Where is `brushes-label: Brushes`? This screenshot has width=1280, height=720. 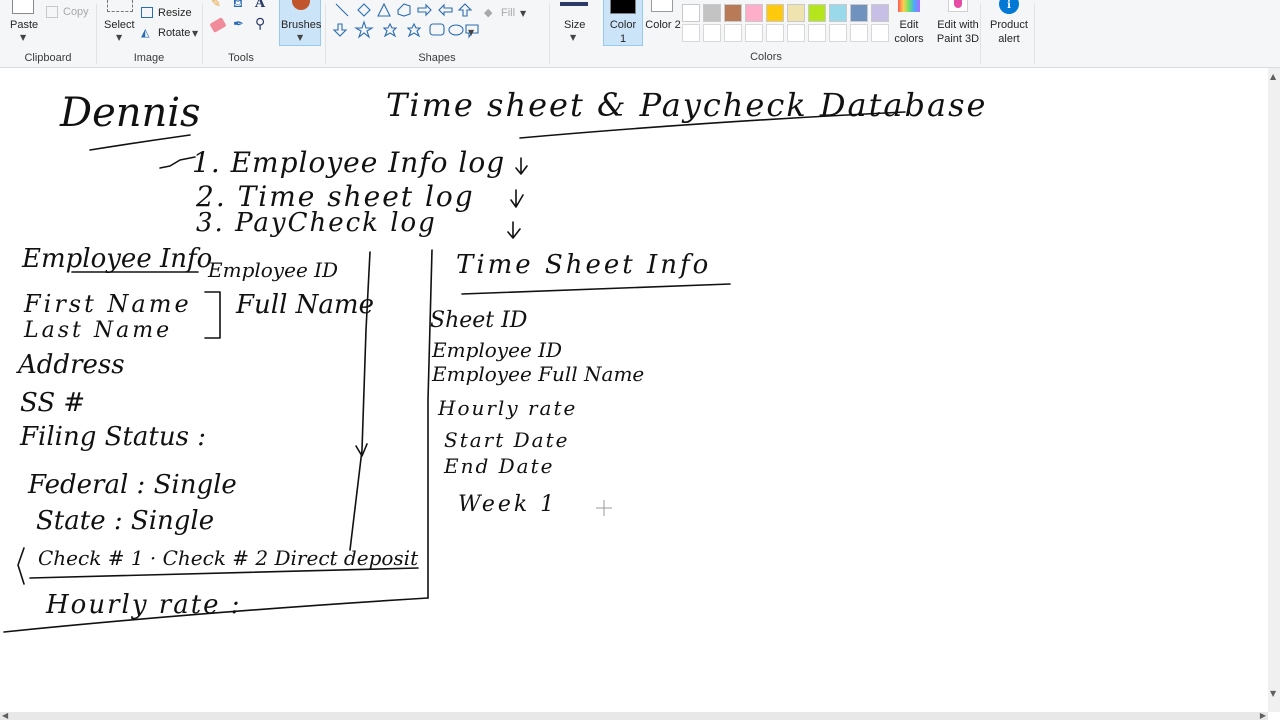
brushes-label: Brushes is located at coordinates (301, 25).